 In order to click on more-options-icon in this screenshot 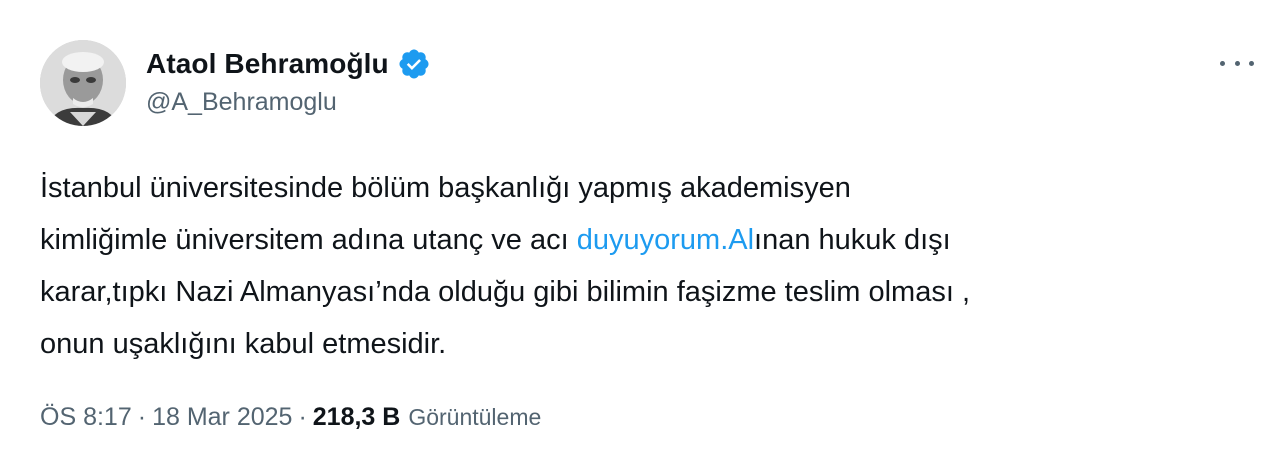, I will do `click(1237, 63)`.